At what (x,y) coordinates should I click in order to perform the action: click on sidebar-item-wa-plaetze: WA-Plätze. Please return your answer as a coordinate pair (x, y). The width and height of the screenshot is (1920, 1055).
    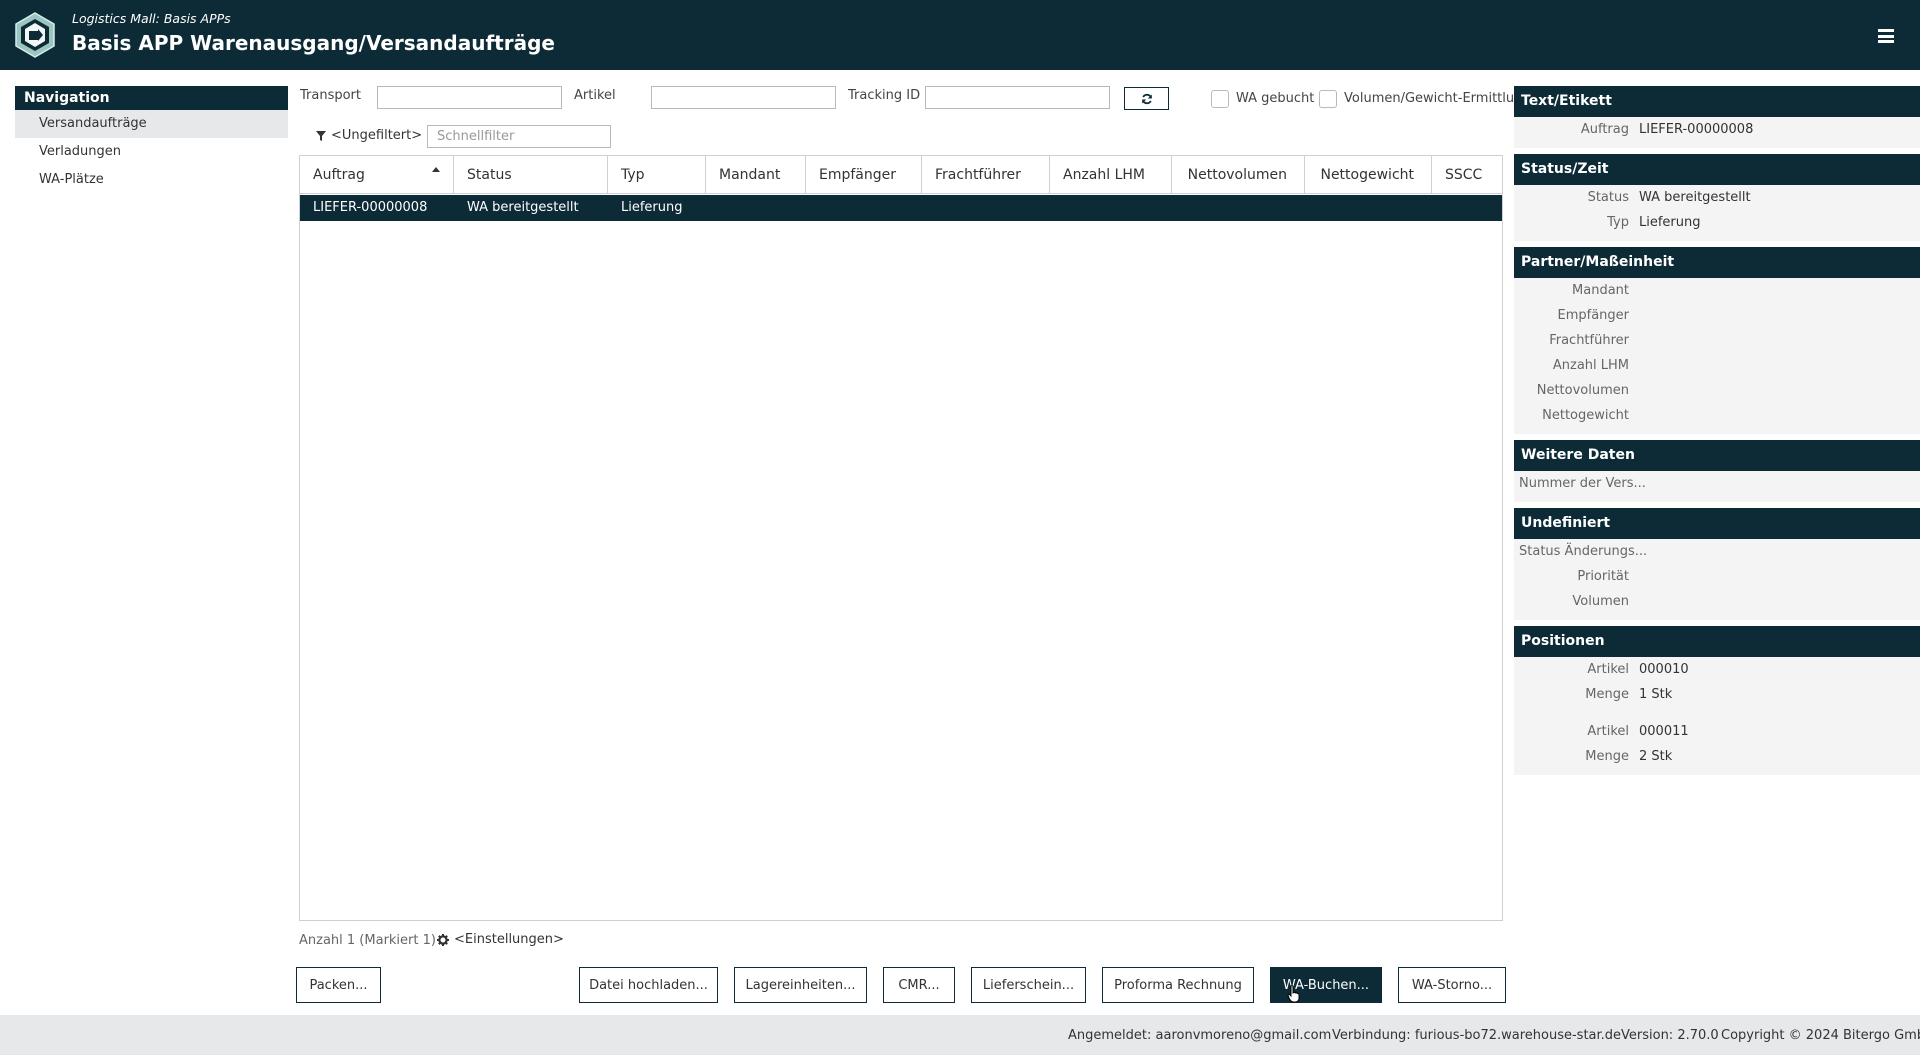
    Looking at the image, I should click on (151, 180).